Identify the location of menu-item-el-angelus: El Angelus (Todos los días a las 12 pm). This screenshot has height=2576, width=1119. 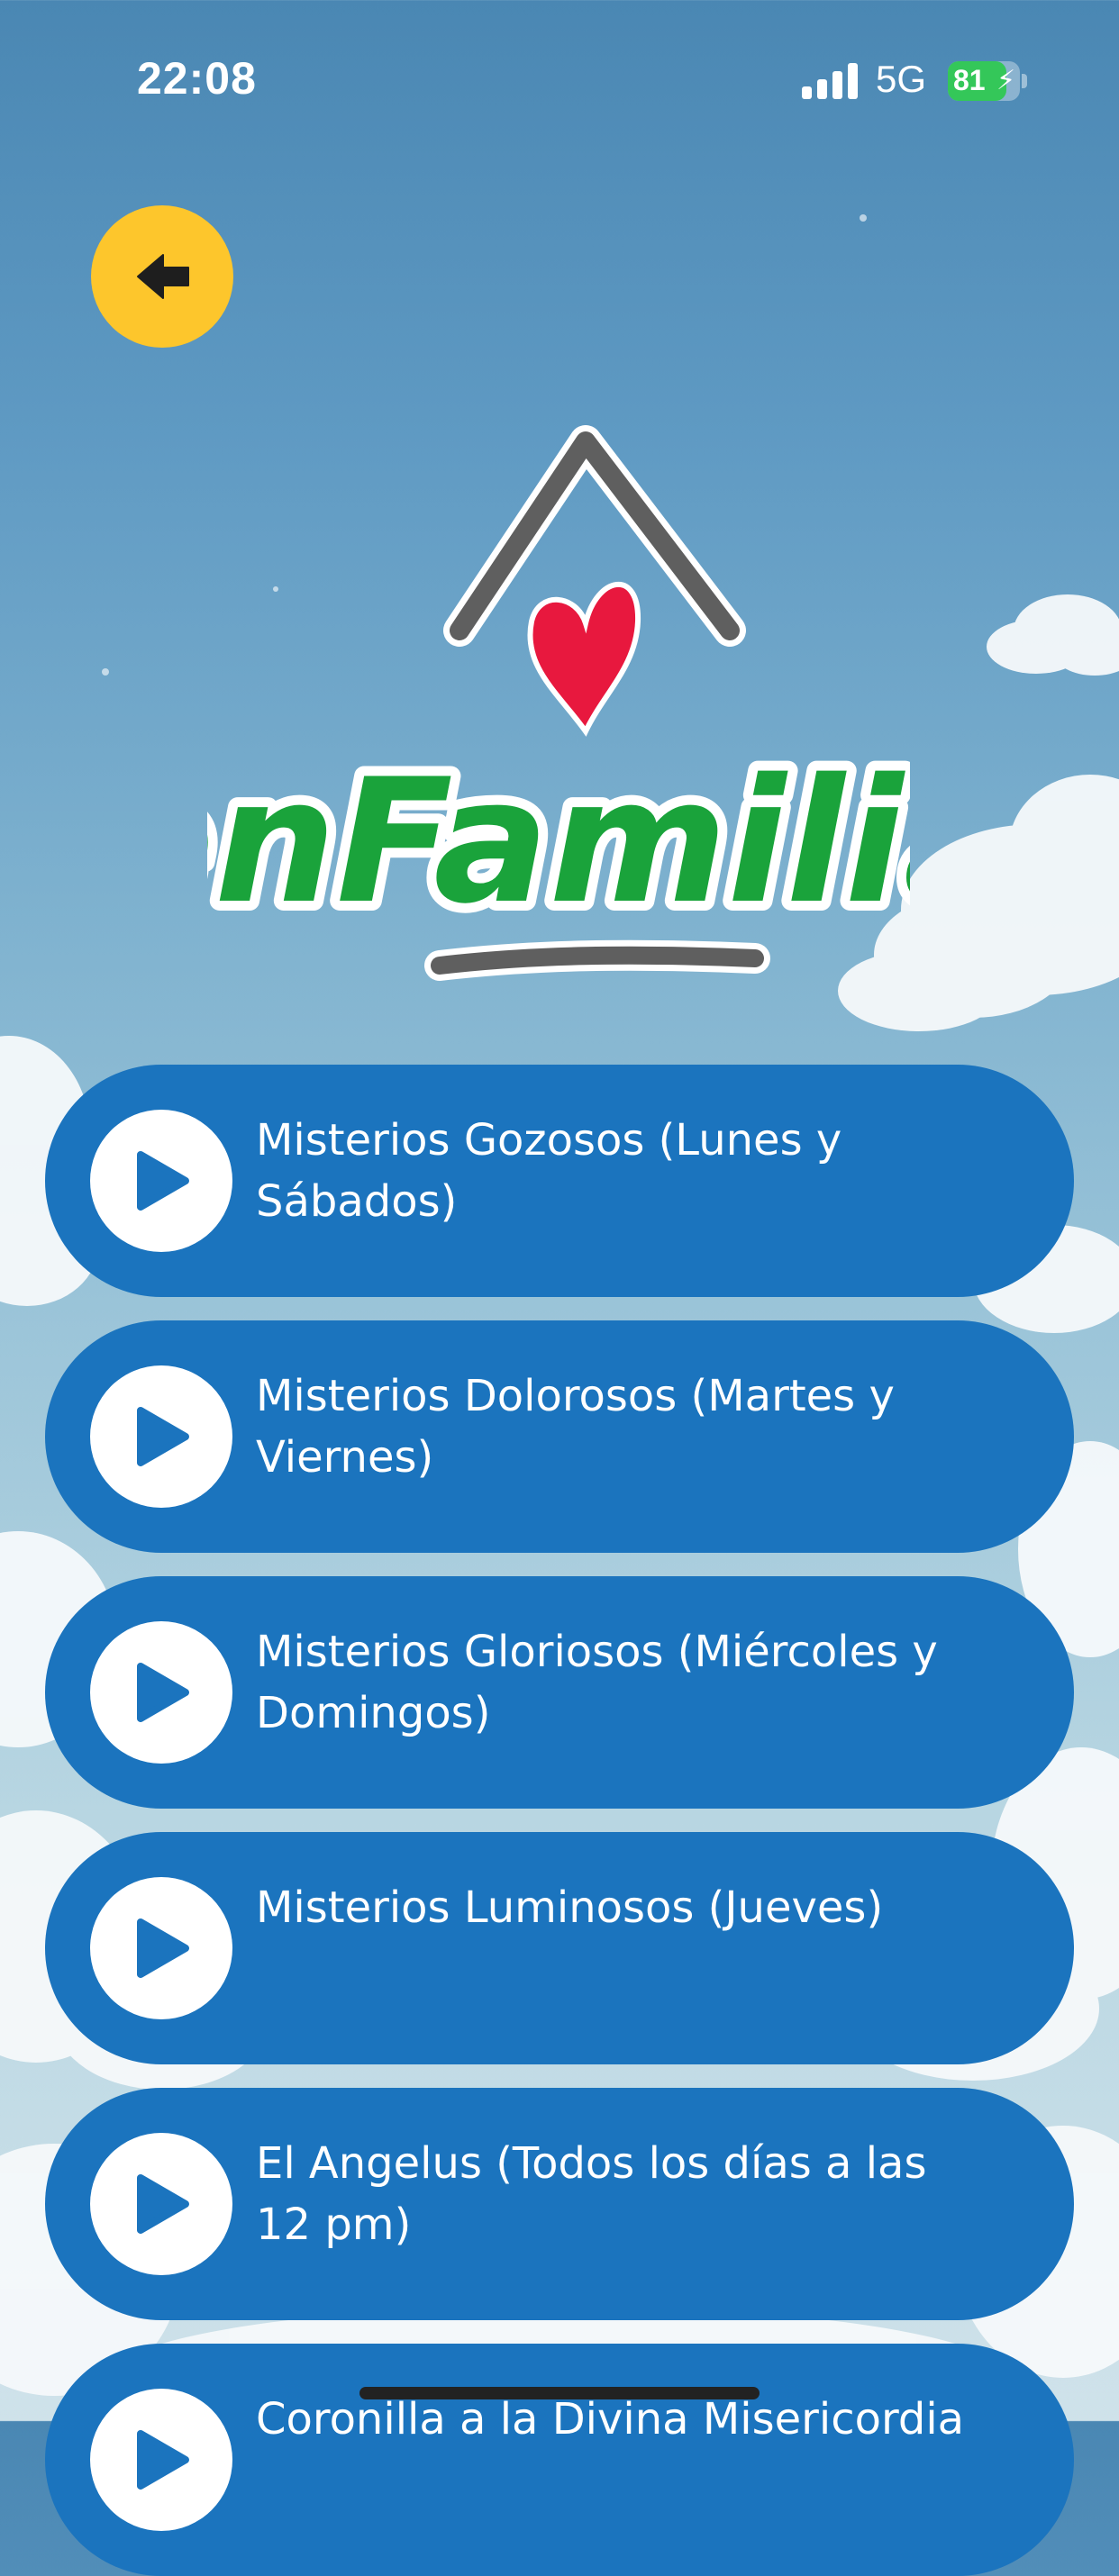
(559, 2204).